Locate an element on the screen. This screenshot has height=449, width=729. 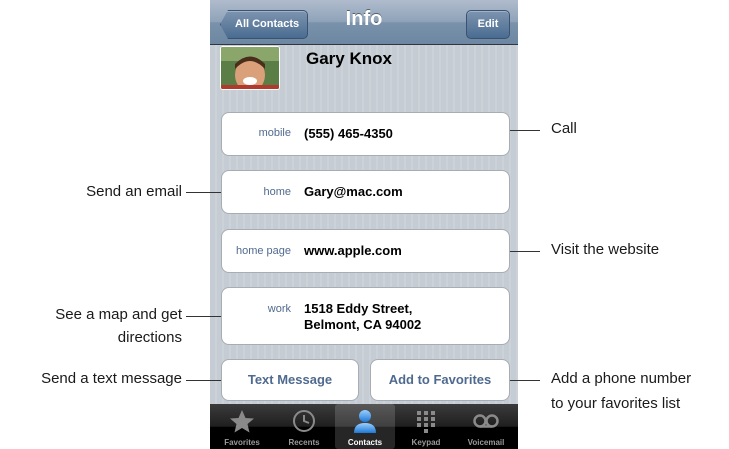
text-message-button: Text Message is located at coordinates (290, 380).